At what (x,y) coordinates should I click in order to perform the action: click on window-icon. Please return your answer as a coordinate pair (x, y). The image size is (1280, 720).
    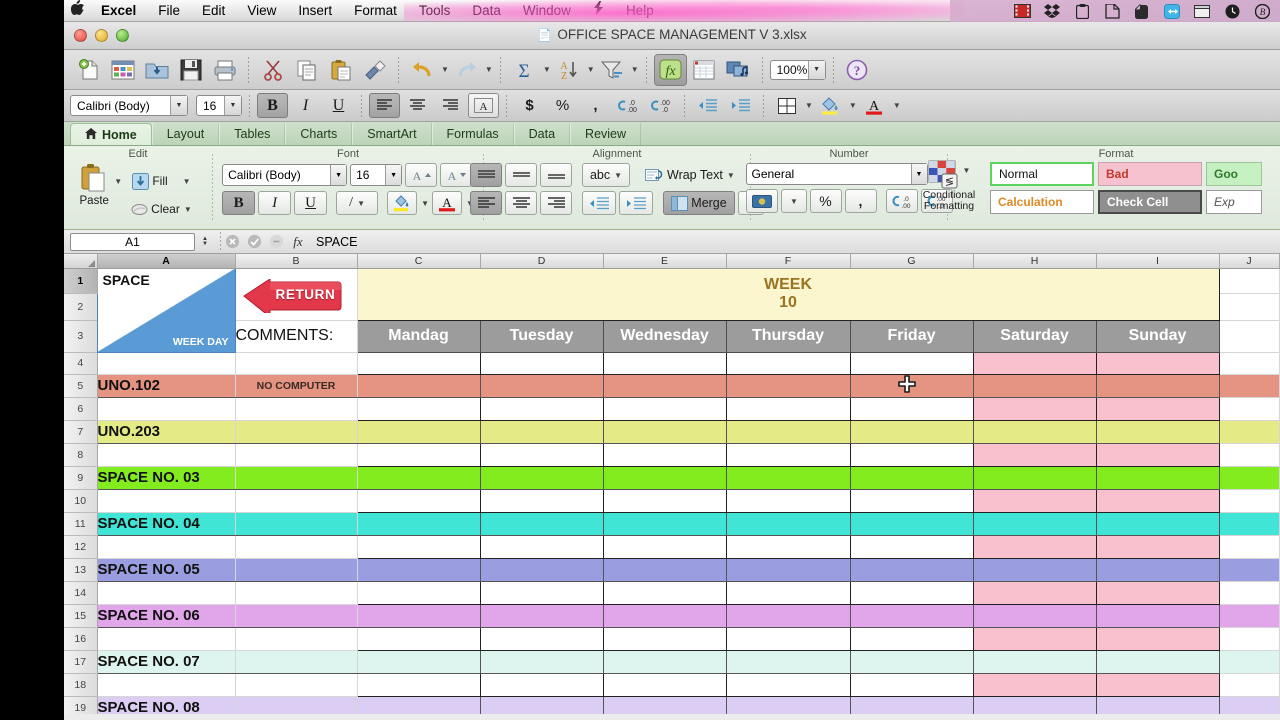
    Looking at the image, I should click on (1202, 11).